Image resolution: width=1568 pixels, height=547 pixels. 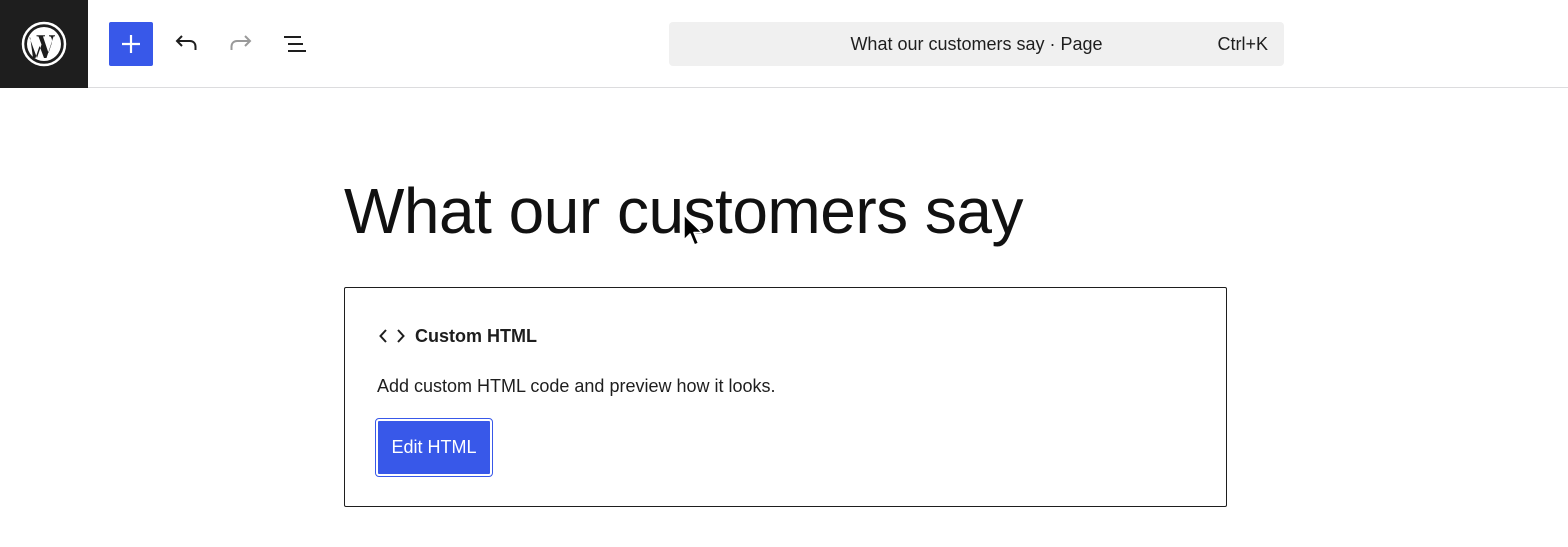 I want to click on block-inserter-button, so click(x=131, y=44).